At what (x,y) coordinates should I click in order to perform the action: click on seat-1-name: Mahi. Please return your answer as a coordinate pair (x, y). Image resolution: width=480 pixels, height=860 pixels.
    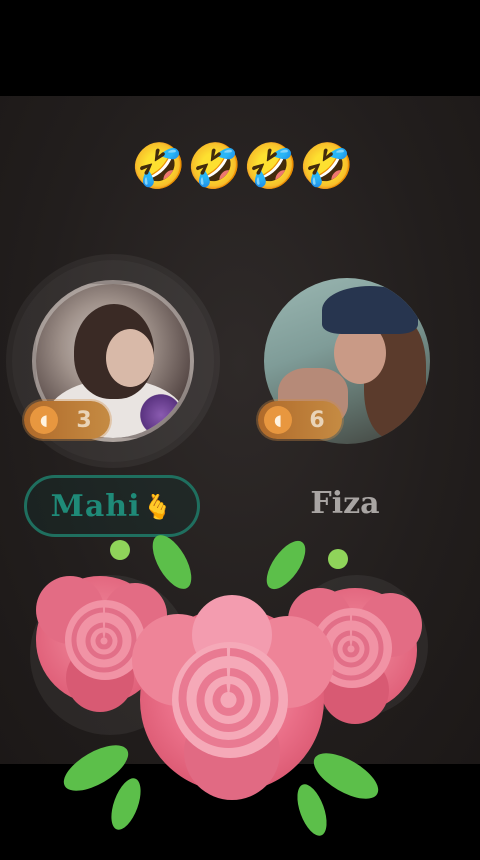
    Looking at the image, I should click on (95, 506).